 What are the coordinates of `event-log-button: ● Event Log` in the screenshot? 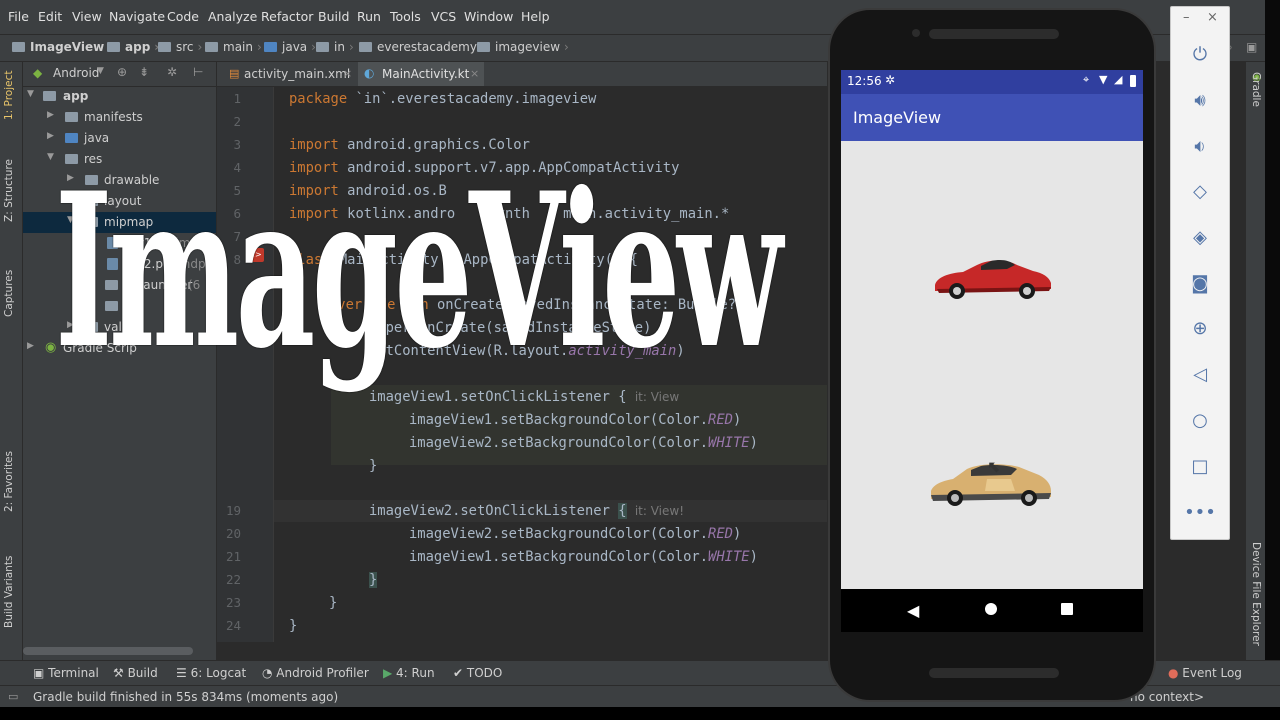 It's located at (1205, 673).